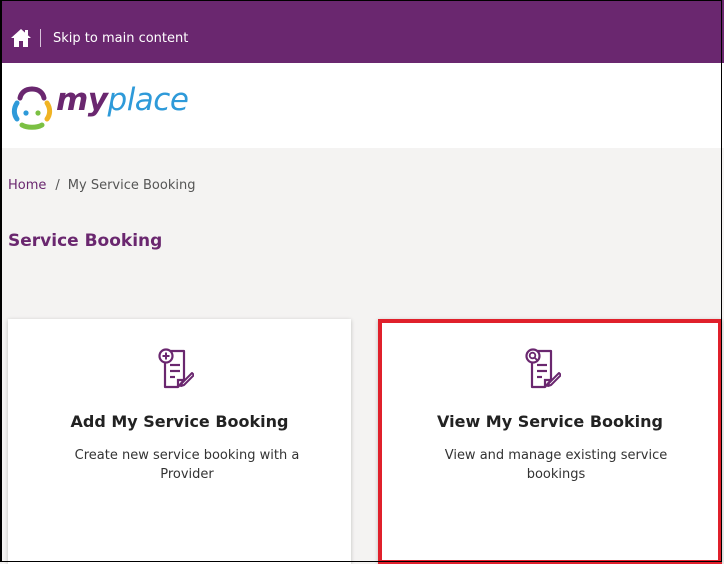 This screenshot has width=724, height=564. I want to click on myplace-logo-icon, so click(32, 107).